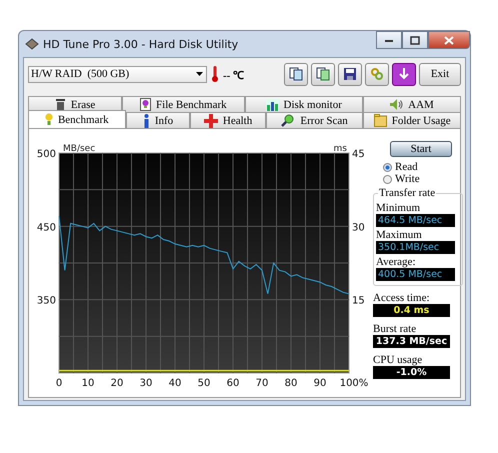 The image size is (498, 453). Describe the element at coordinates (59, 383) in the screenshot. I see `axis-label: 0` at that location.